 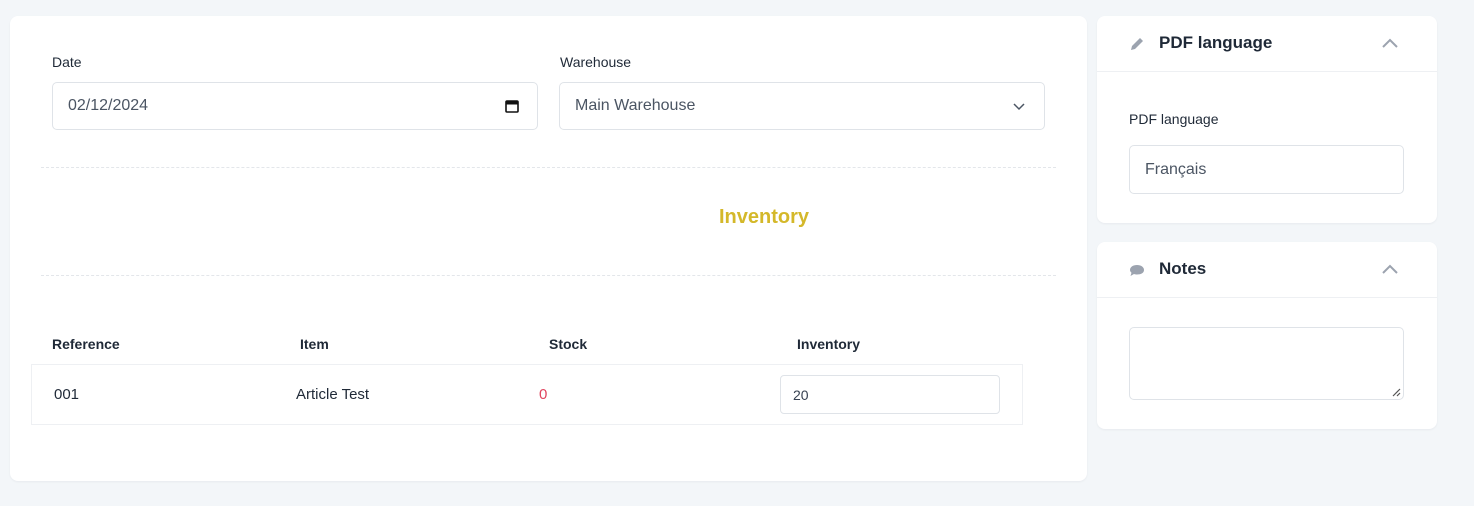 I want to click on notes-panel: Notes, so click(x=1267, y=335).